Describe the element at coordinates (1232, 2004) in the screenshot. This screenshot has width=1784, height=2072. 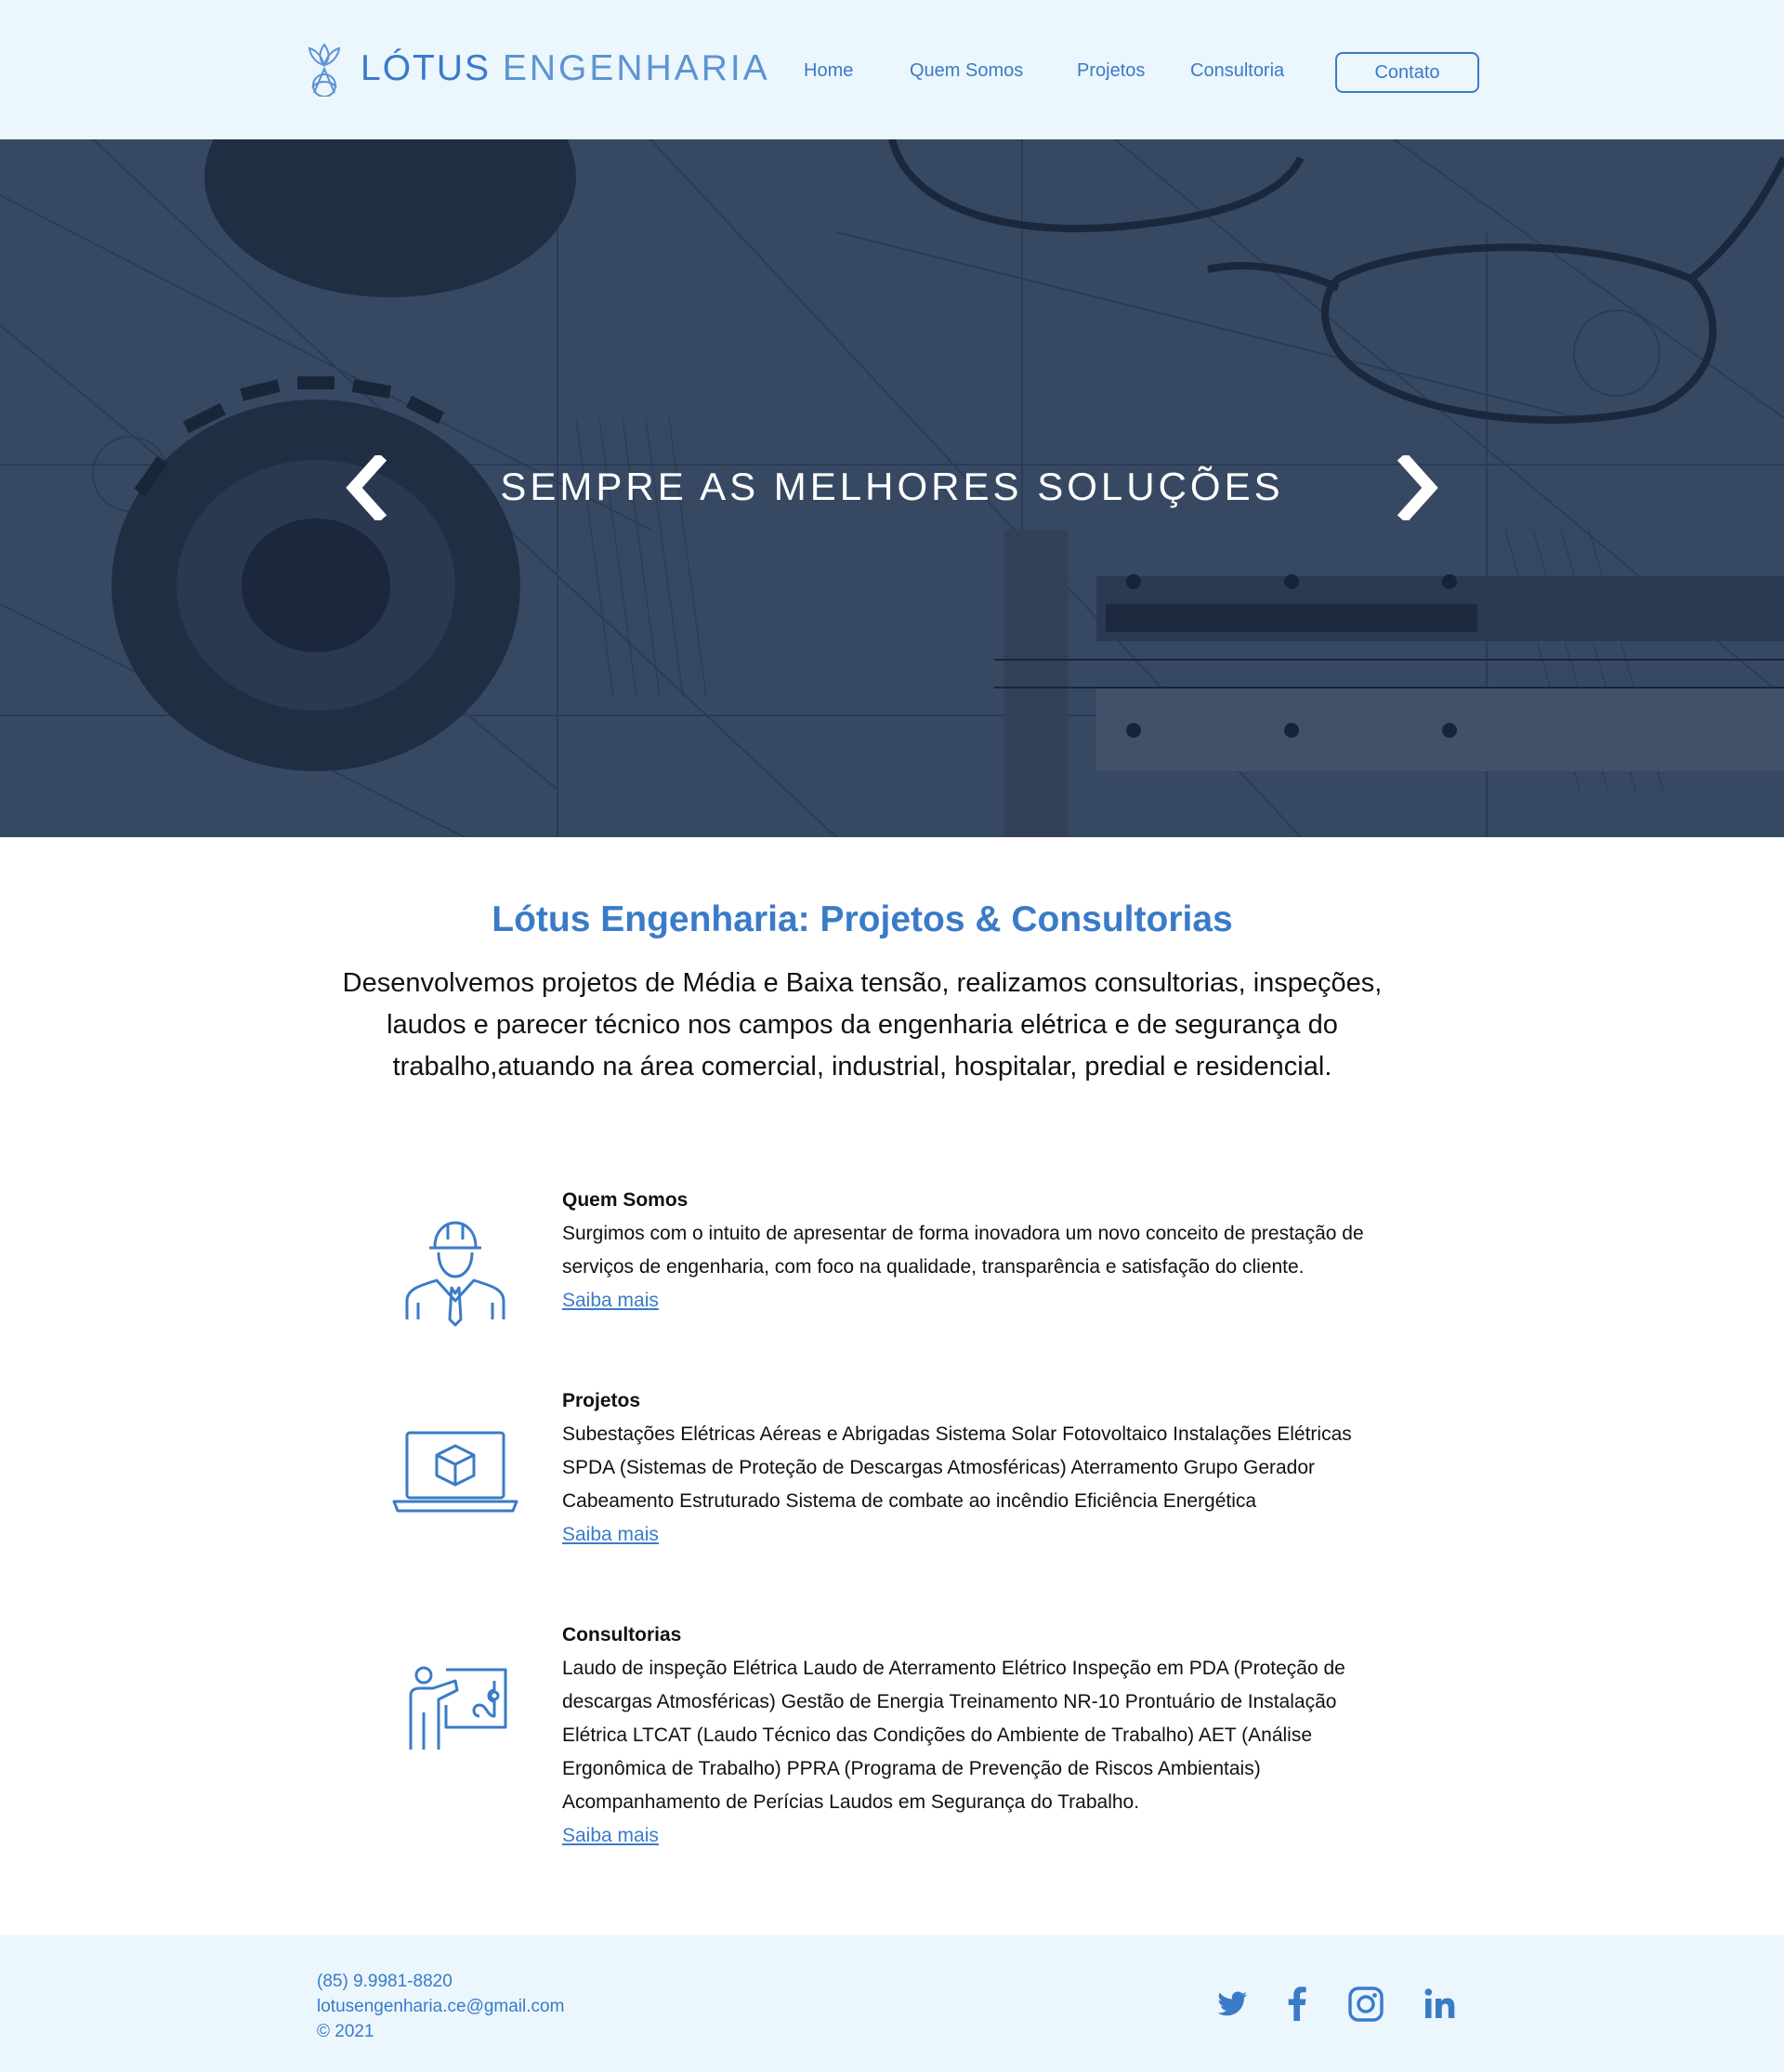
I see `twitter-icon` at that location.